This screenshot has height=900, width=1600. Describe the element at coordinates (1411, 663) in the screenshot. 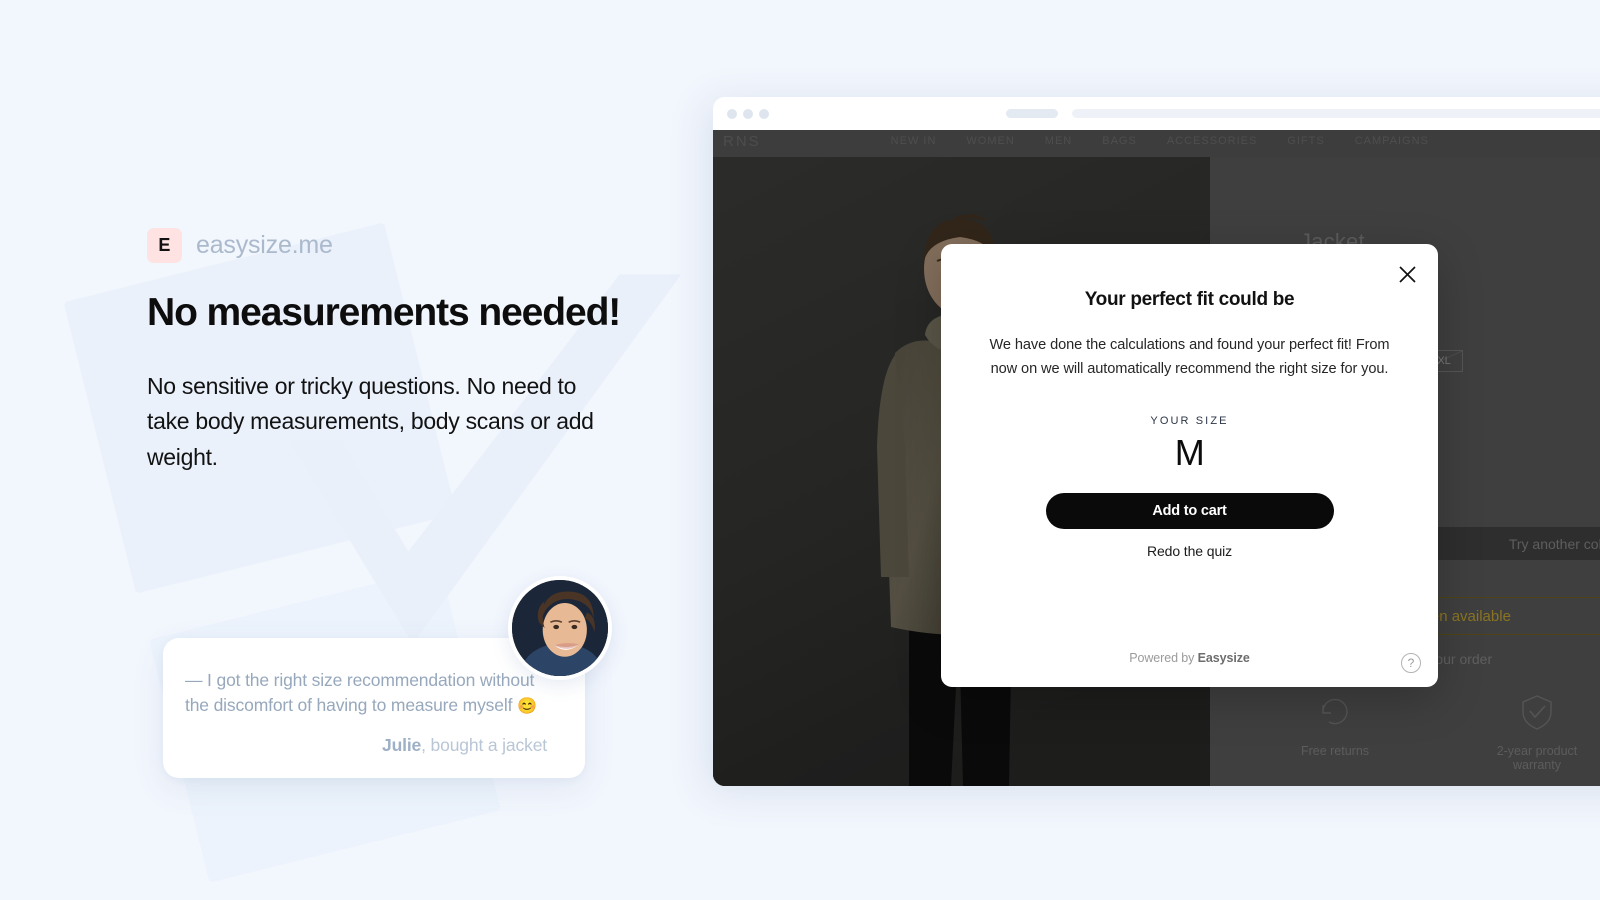

I see `help-icon: ?` at that location.